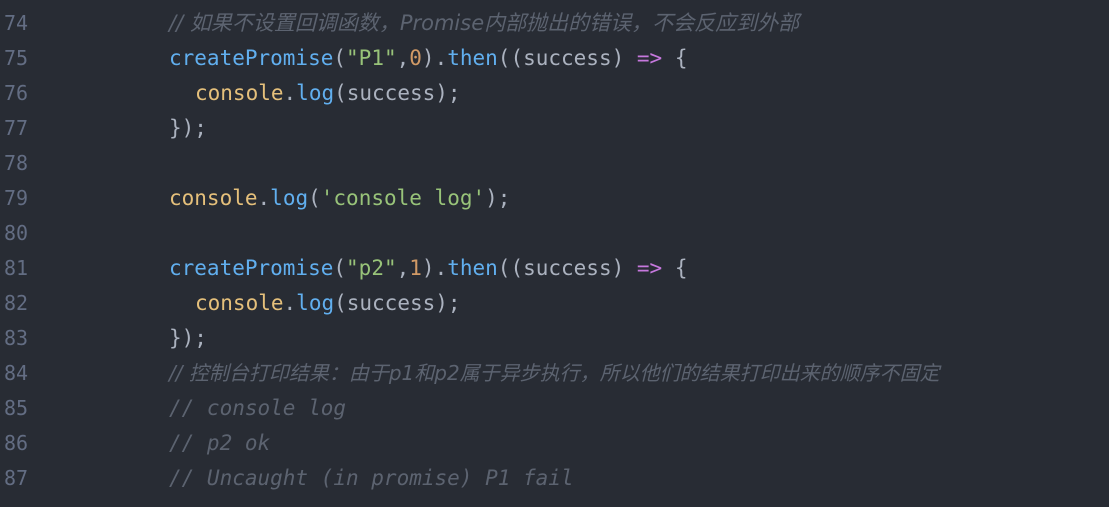 The height and width of the screenshot is (507, 1109). I want to click on number-literal: 0, so click(415, 58).